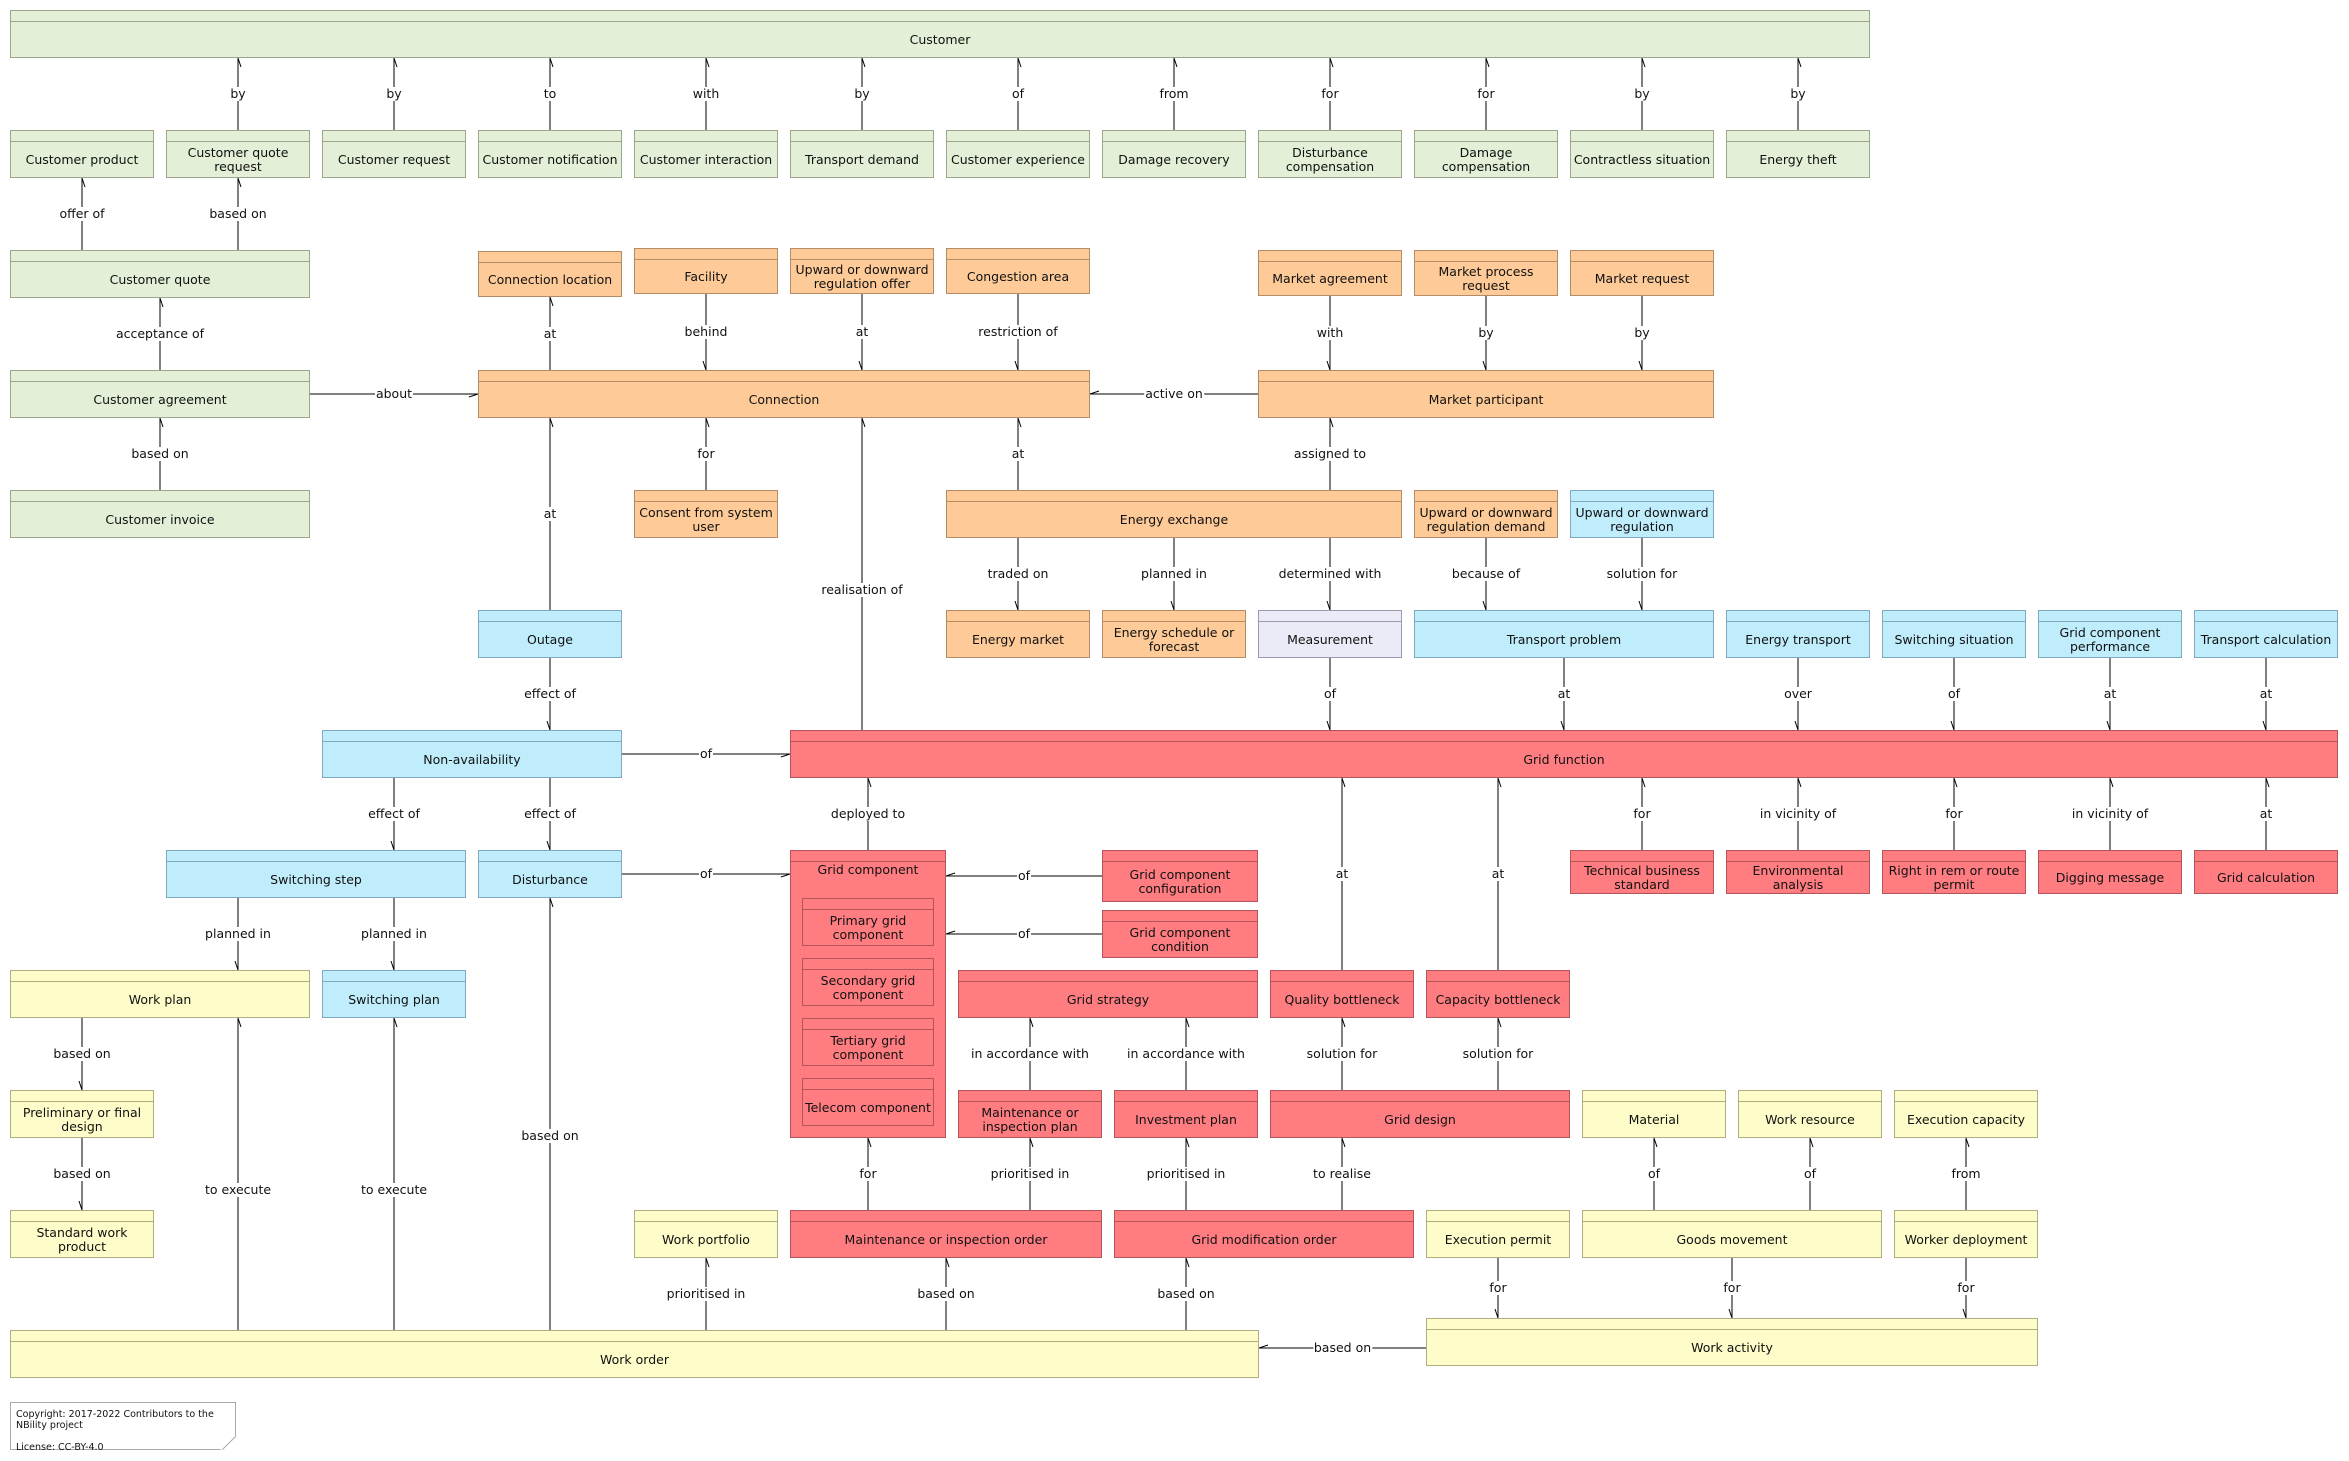 The width and height of the screenshot is (2349, 1461). I want to click on entity-switching-plan: Switching plan, so click(394, 994).